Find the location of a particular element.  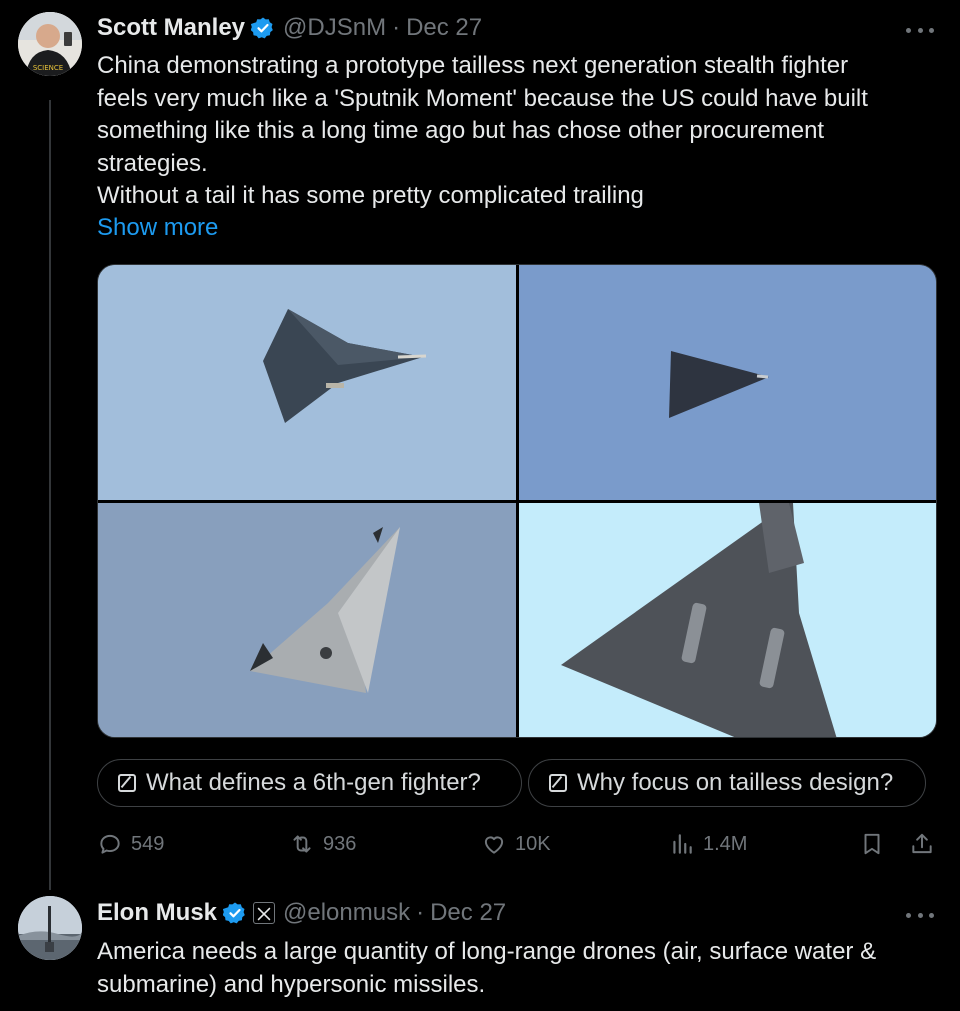

grok-suggestion-chip-1: What defines a 6th-gen fighter? is located at coordinates (309, 783).